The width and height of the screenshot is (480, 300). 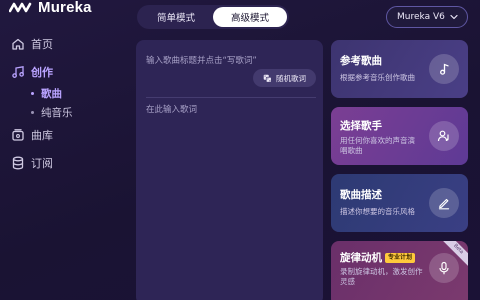 What do you see at coordinates (381, 276) in the screenshot?
I see `card-description: 录制旋律动机，激发创作灵感` at bounding box center [381, 276].